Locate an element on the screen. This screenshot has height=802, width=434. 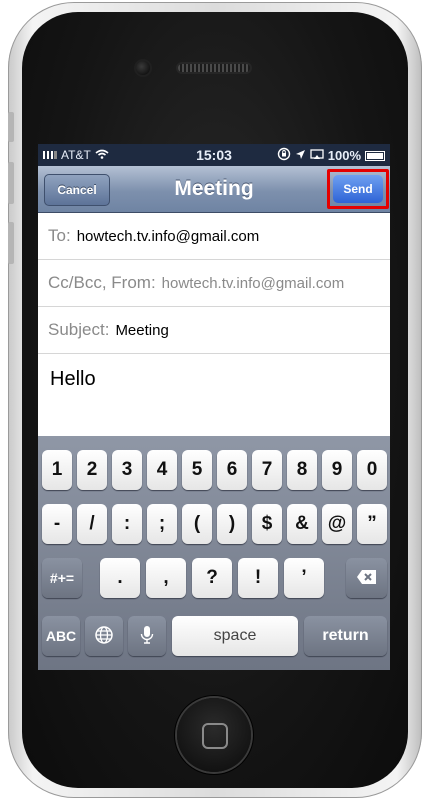
message-body: Hello is located at coordinates (214, 372).